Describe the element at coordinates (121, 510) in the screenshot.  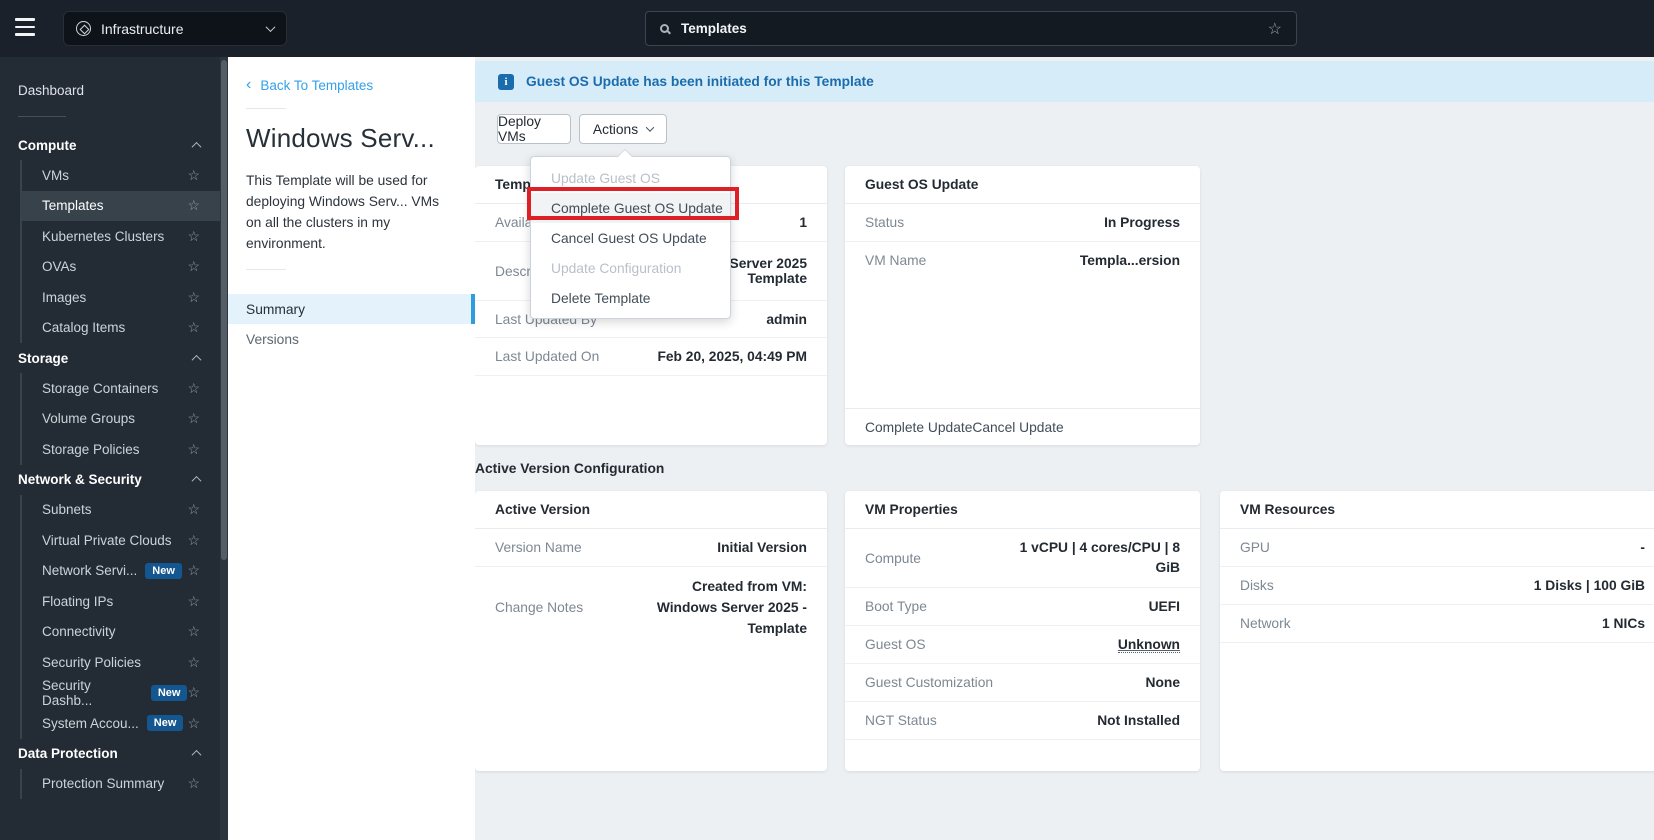
I see `sidebar-item-subnets: Subnets ☆` at that location.